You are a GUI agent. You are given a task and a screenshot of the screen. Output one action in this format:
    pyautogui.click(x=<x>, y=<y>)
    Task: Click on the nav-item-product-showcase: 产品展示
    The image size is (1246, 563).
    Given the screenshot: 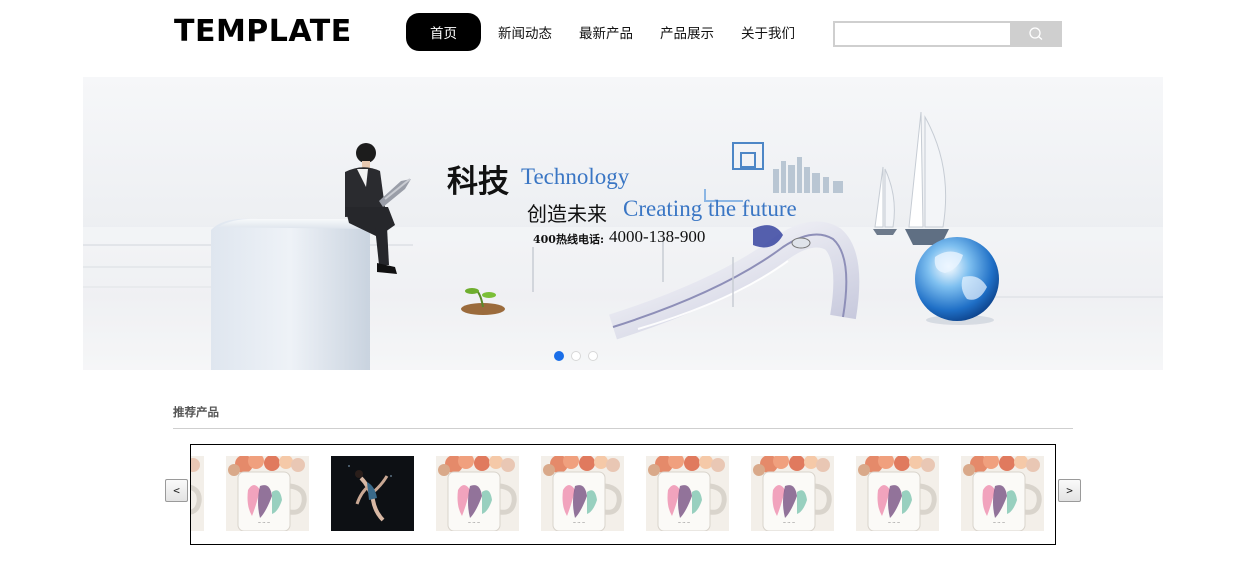 What is the action you would take?
    pyautogui.click(x=687, y=32)
    